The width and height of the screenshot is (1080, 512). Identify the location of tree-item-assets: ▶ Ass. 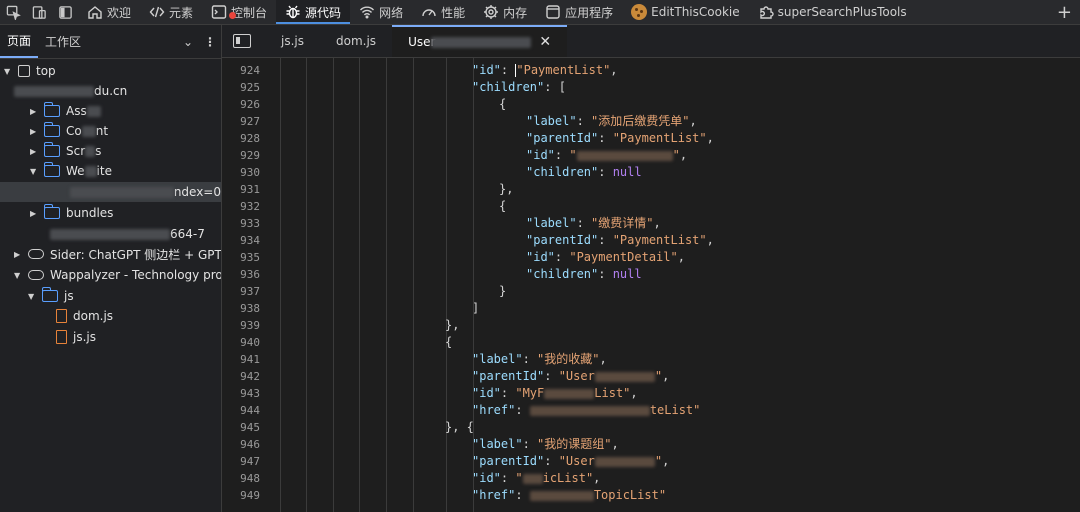
(65, 111).